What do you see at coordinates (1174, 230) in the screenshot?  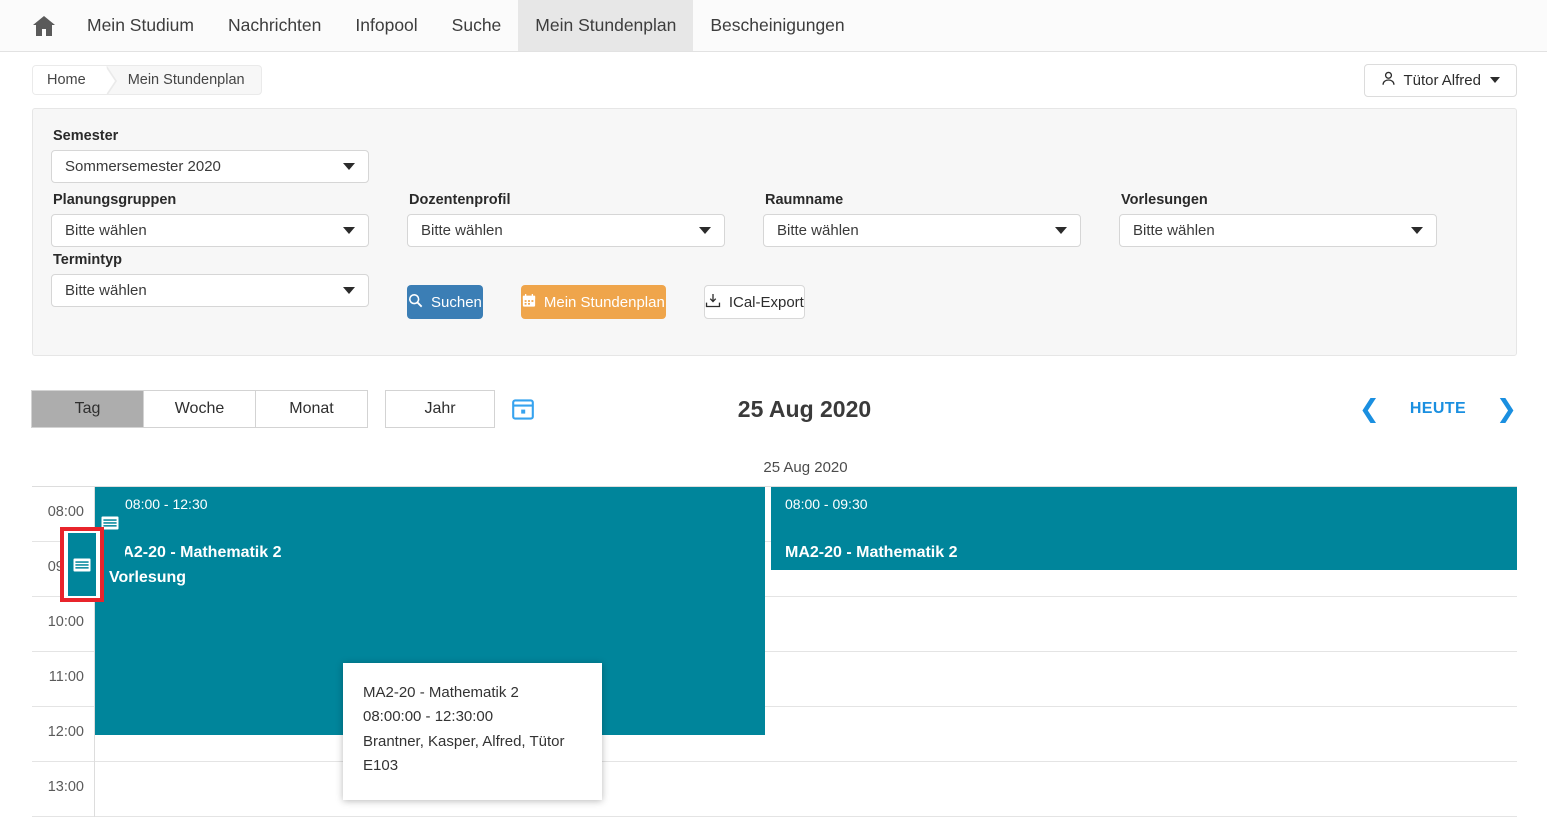 I see `select-vorlesungen-value: Bitte wählen` at bounding box center [1174, 230].